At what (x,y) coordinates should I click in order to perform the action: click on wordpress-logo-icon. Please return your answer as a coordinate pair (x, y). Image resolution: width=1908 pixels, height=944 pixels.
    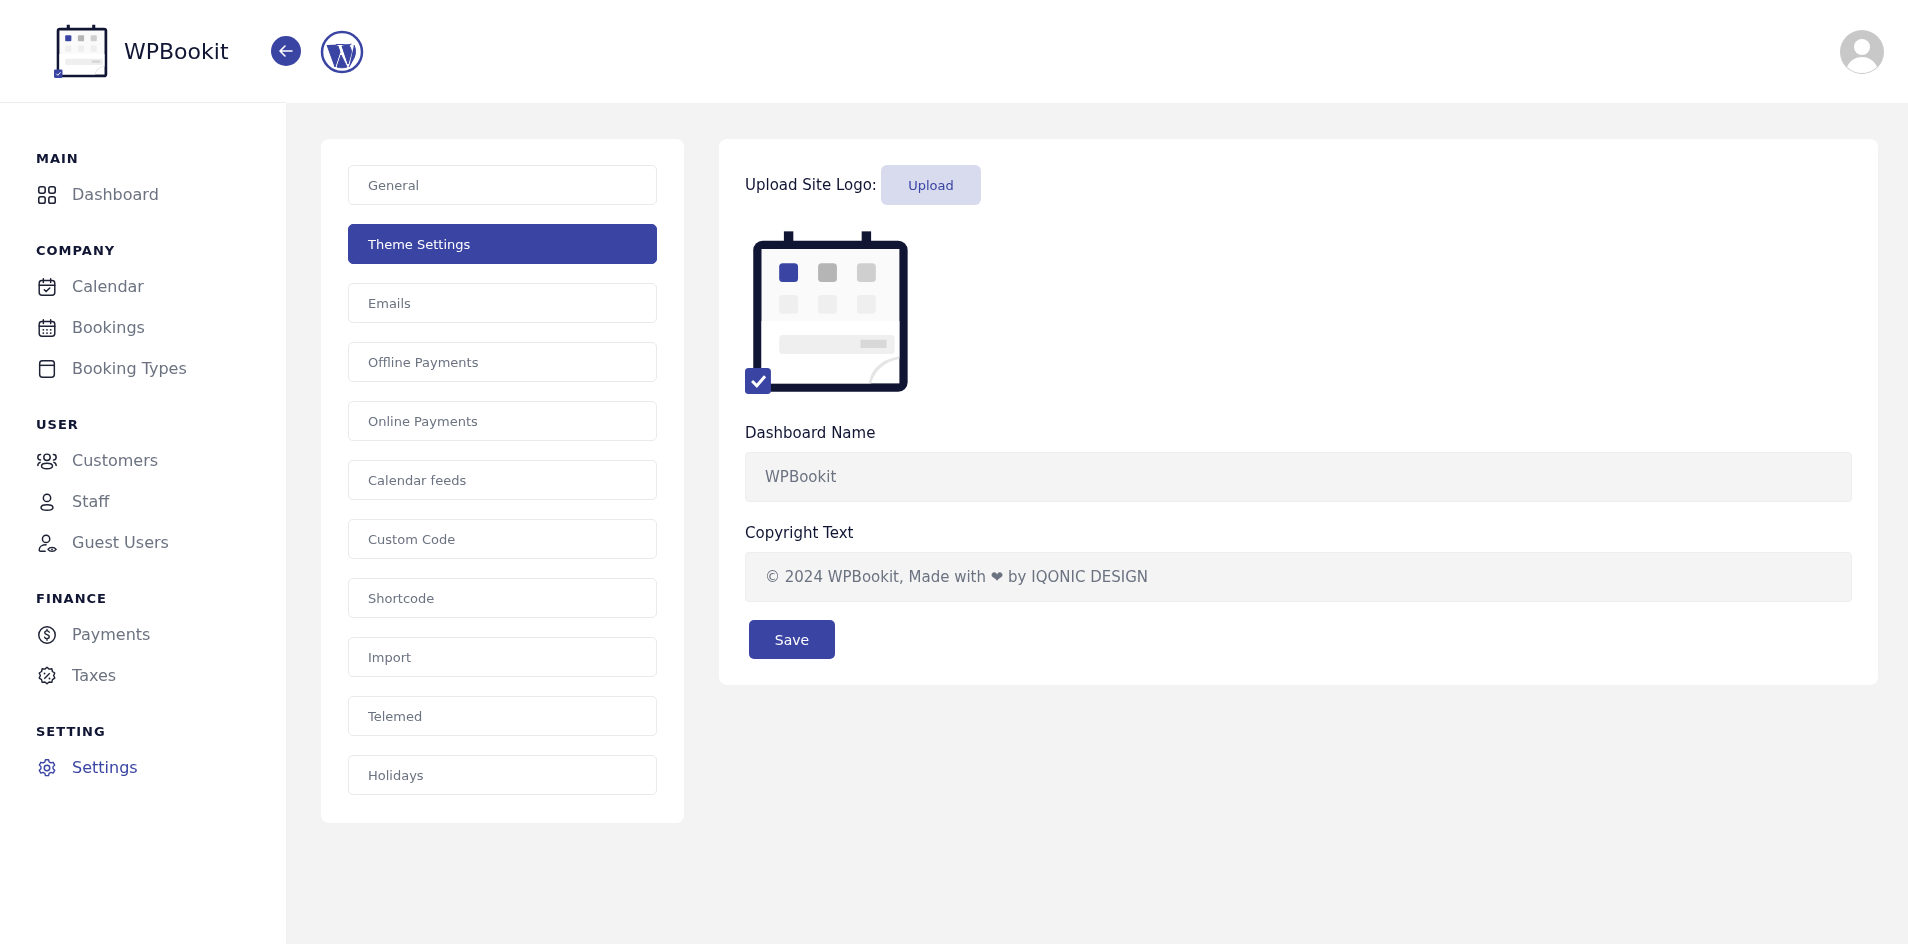
    Looking at the image, I should click on (342, 51).